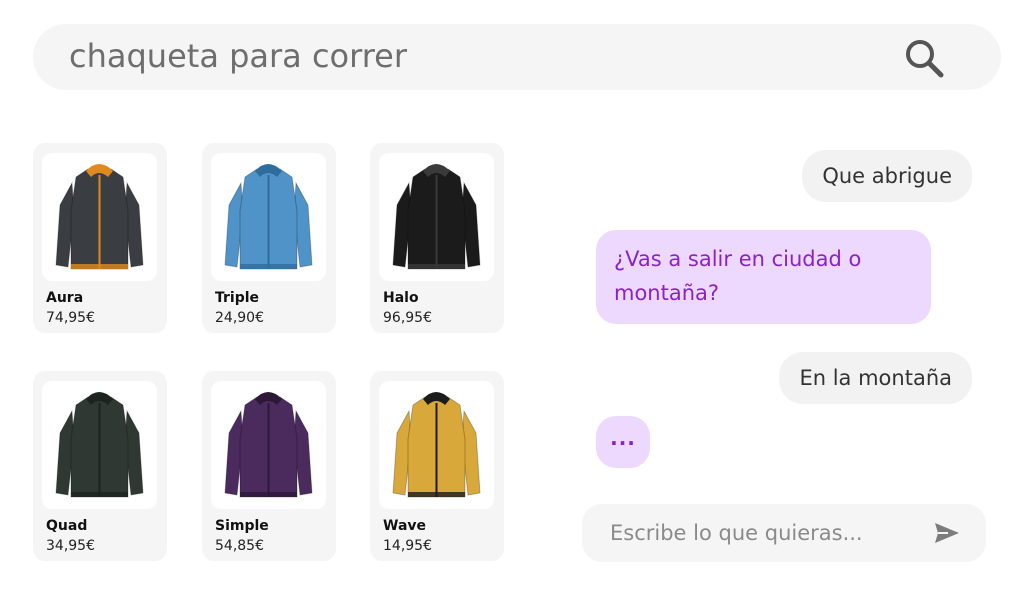 This screenshot has width=1024, height=600. What do you see at coordinates (242, 526) in the screenshot?
I see `product-name: Simple` at bounding box center [242, 526].